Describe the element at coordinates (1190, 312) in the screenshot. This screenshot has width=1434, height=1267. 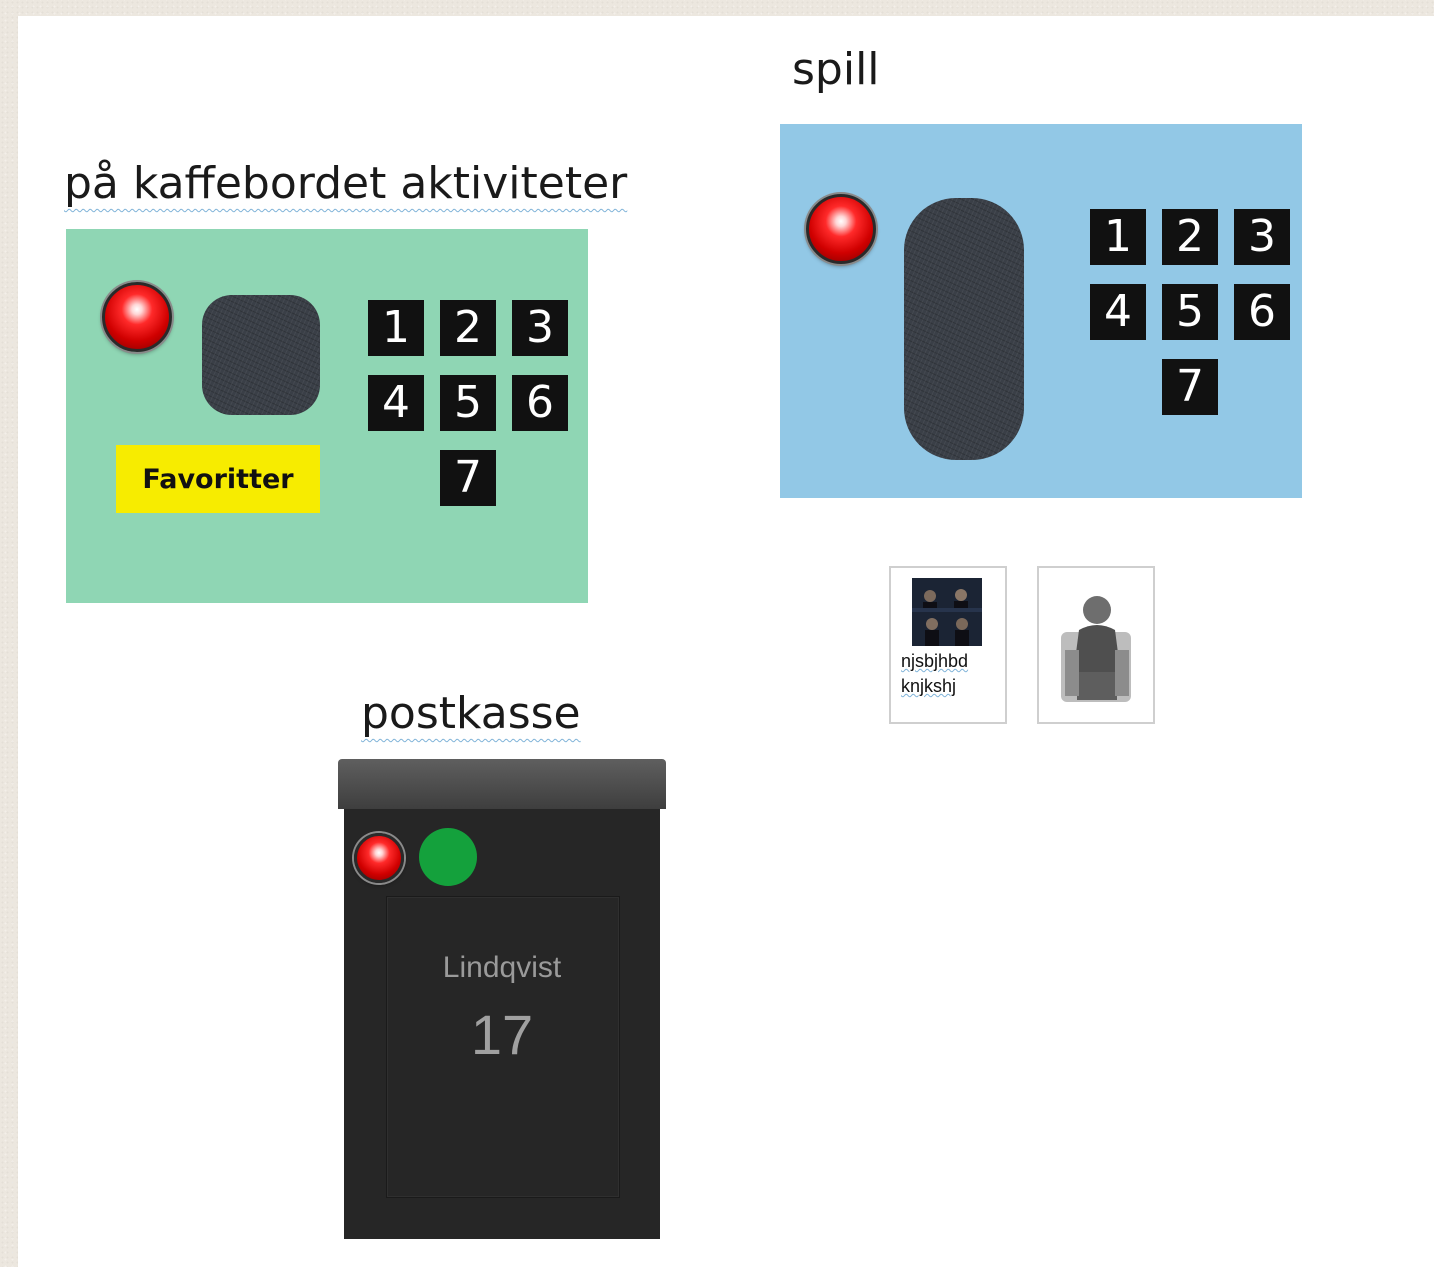
I see `games-key-5: 5` at that location.